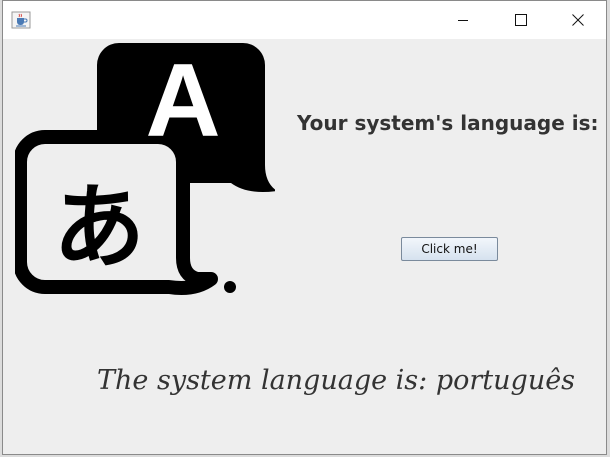 The width and height of the screenshot is (610, 457). I want to click on maximize-icon, so click(521, 20).